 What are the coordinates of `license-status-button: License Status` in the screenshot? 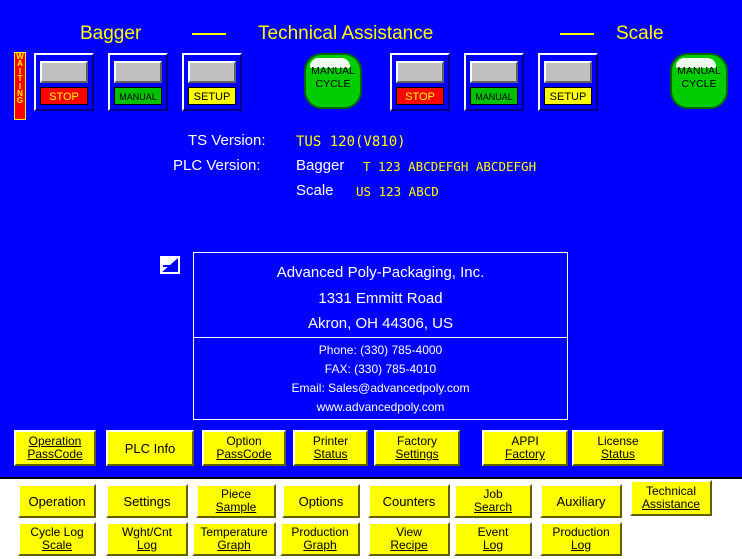 It's located at (618, 448).